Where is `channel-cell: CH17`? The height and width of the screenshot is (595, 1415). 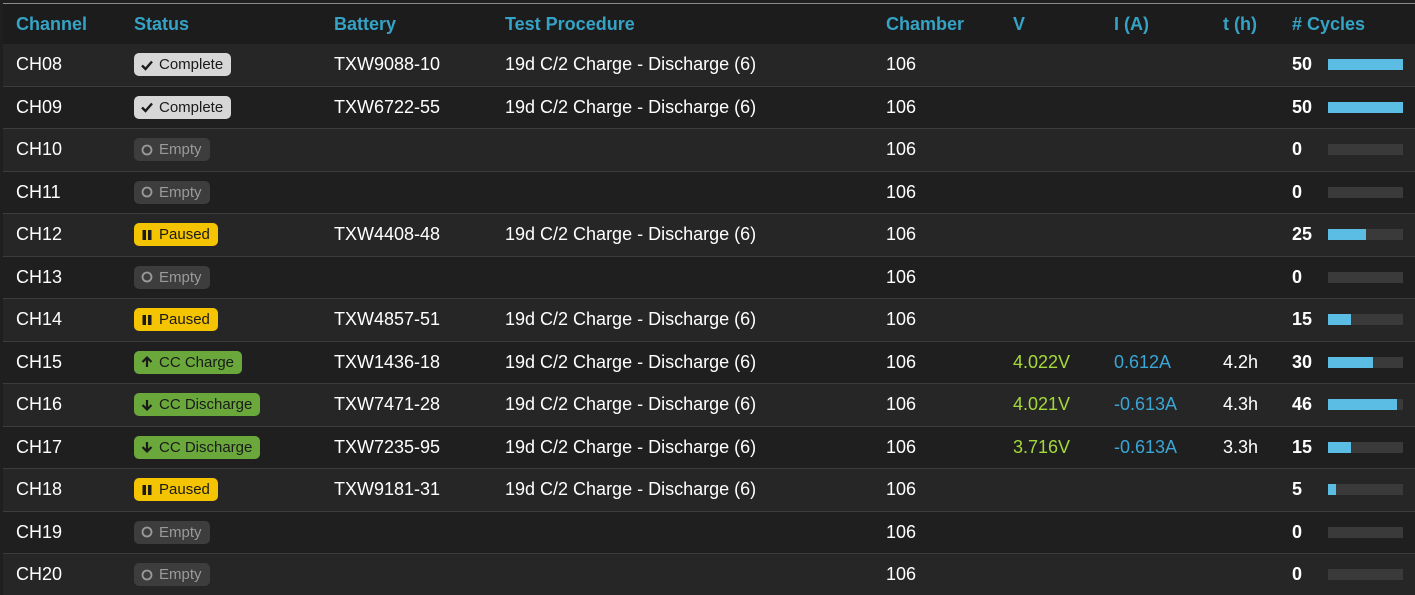
channel-cell: CH17 is located at coordinates (39, 446).